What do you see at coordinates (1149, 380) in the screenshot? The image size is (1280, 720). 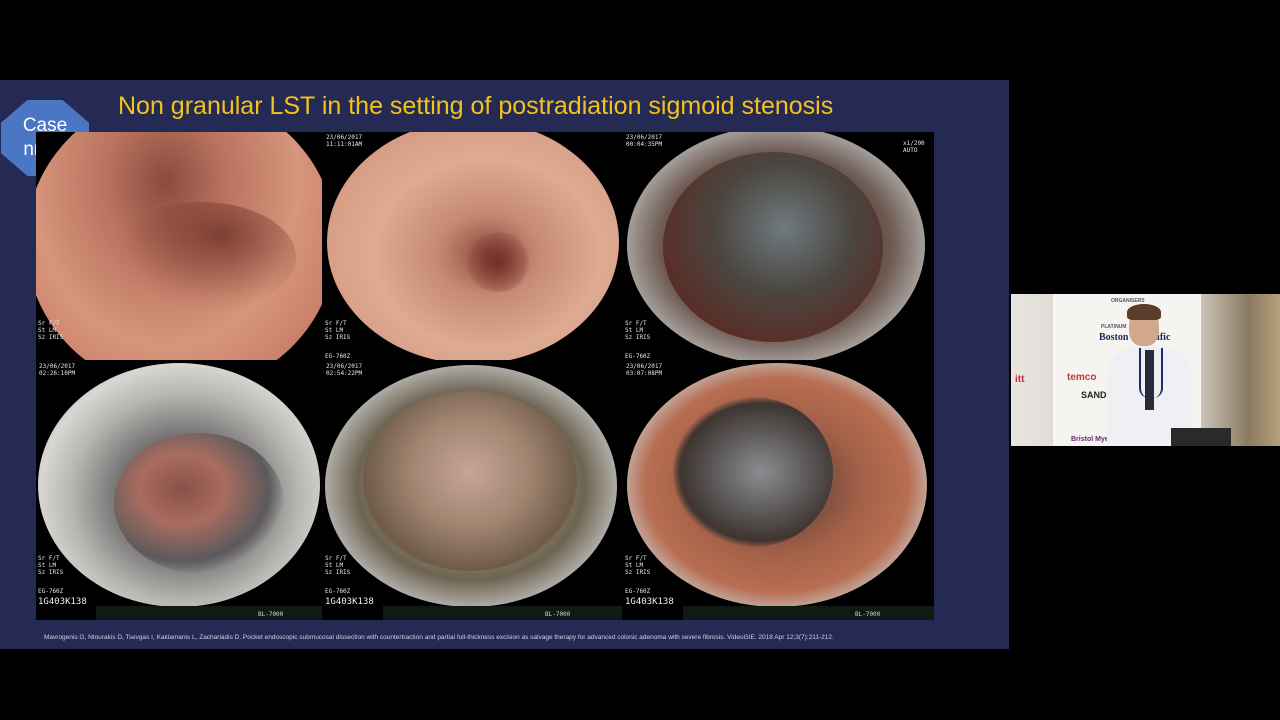 I see `speaker-tie` at bounding box center [1149, 380].